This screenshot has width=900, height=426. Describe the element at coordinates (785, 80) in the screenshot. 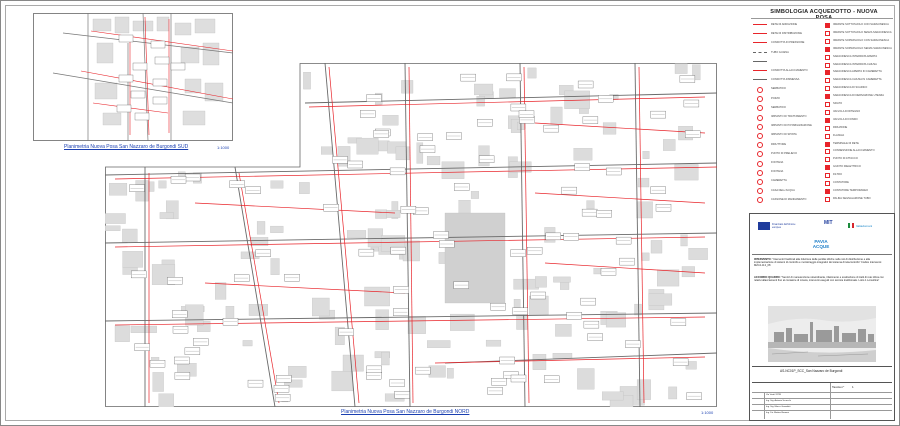

I see `legend-item: CONDOTTA DISMESSA` at that location.